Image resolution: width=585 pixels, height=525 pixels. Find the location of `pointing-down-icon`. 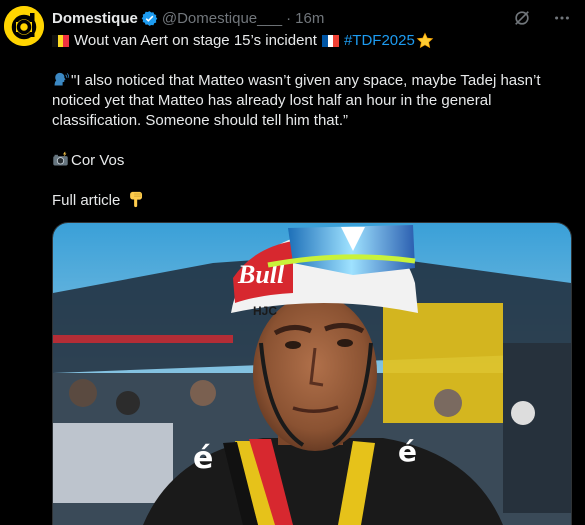

pointing-down-icon is located at coordinates (135, 199).